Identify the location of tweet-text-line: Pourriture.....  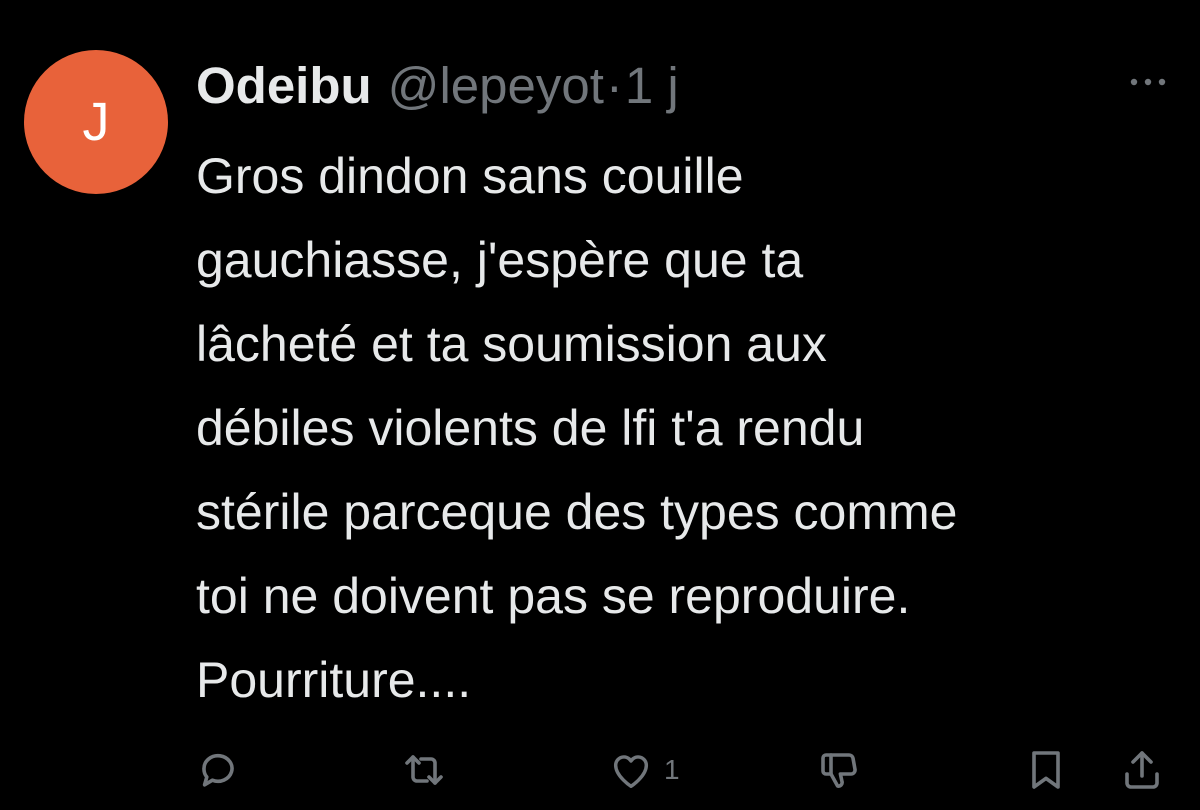
(334, 680).